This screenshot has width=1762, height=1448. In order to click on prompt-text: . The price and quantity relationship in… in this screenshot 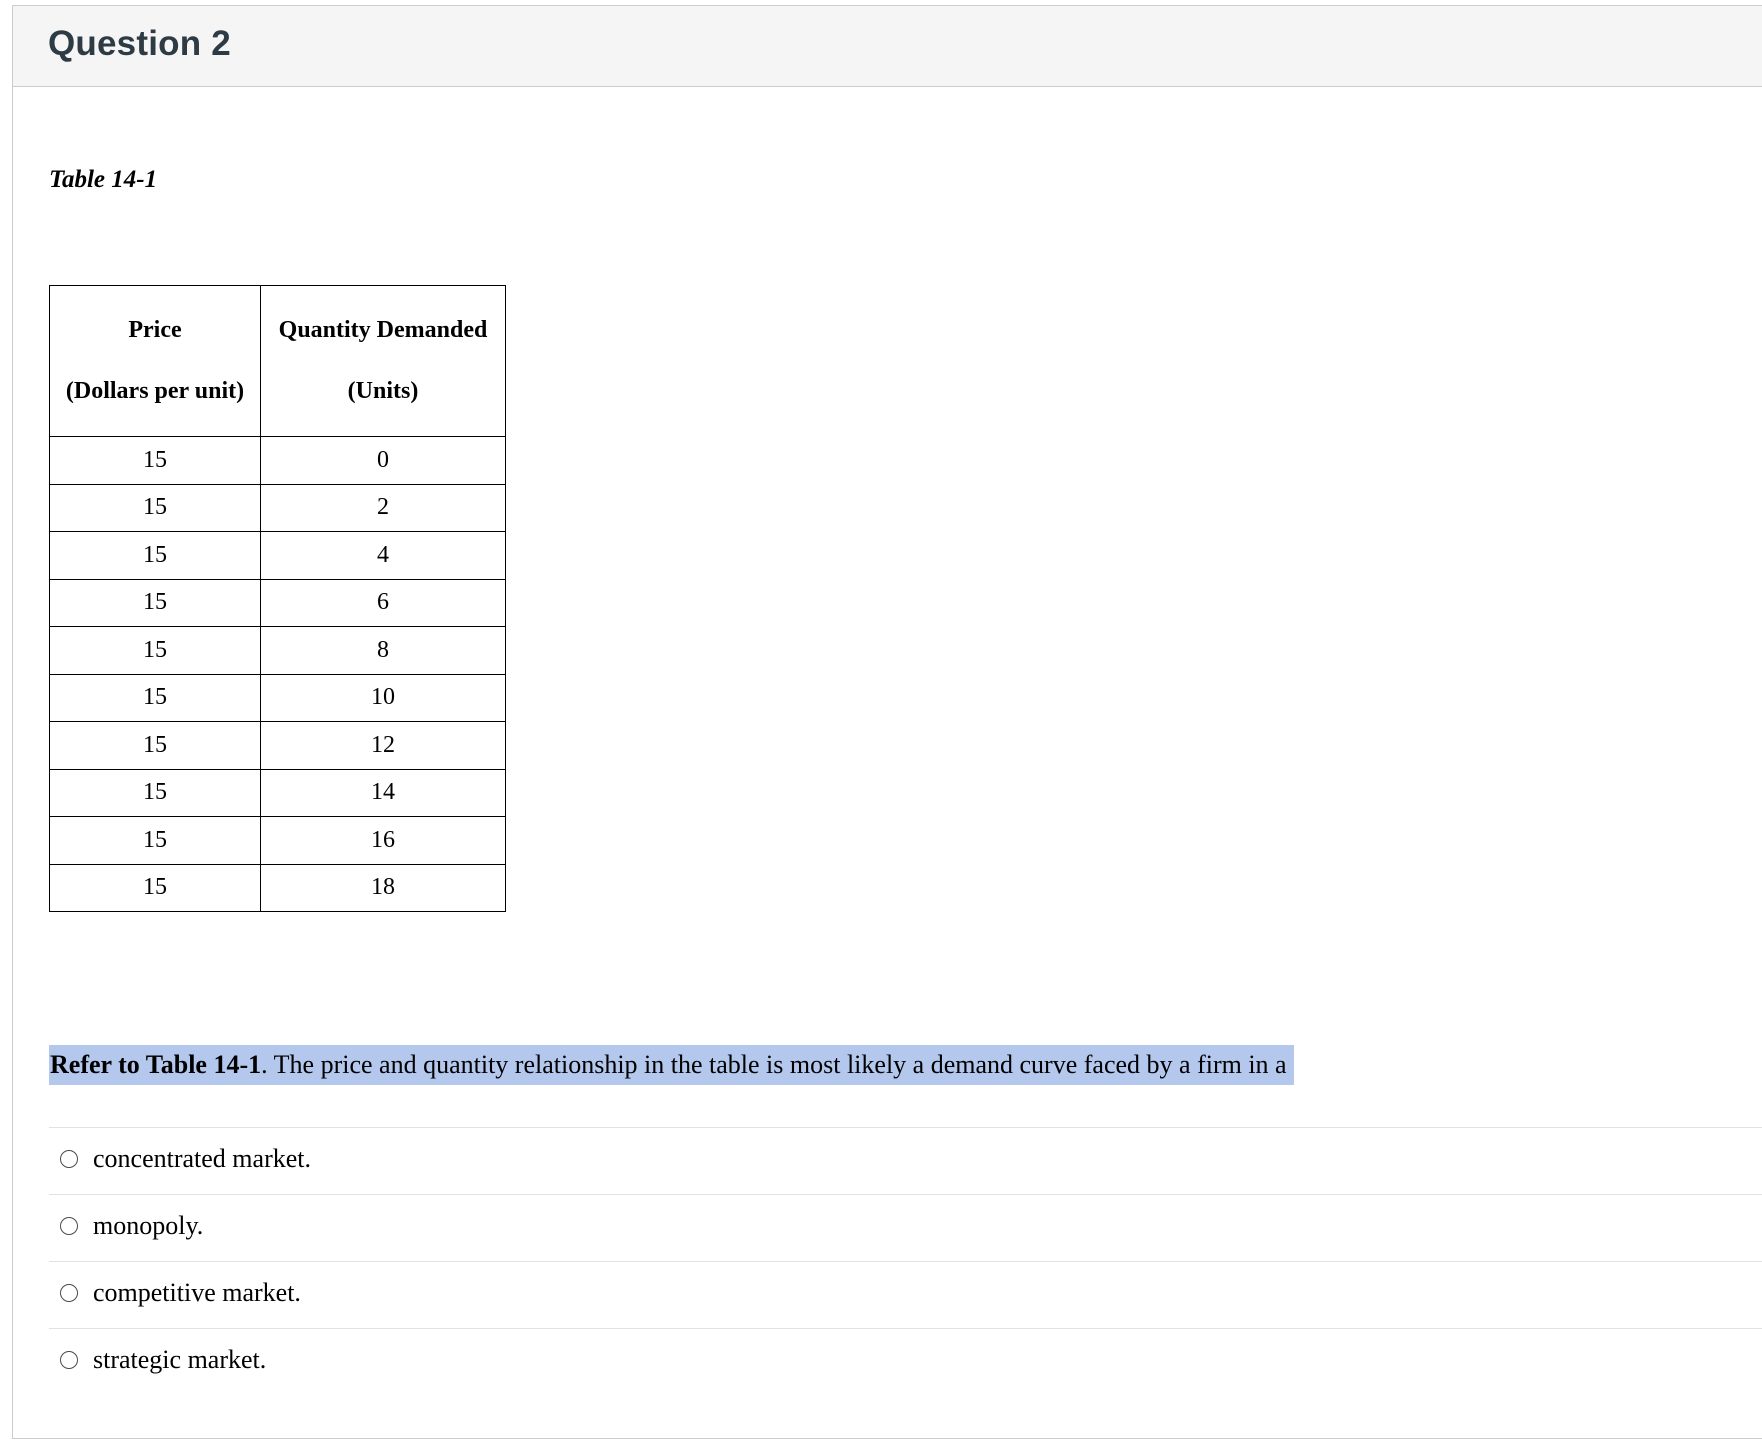, I will do `click(774, 1064)`.